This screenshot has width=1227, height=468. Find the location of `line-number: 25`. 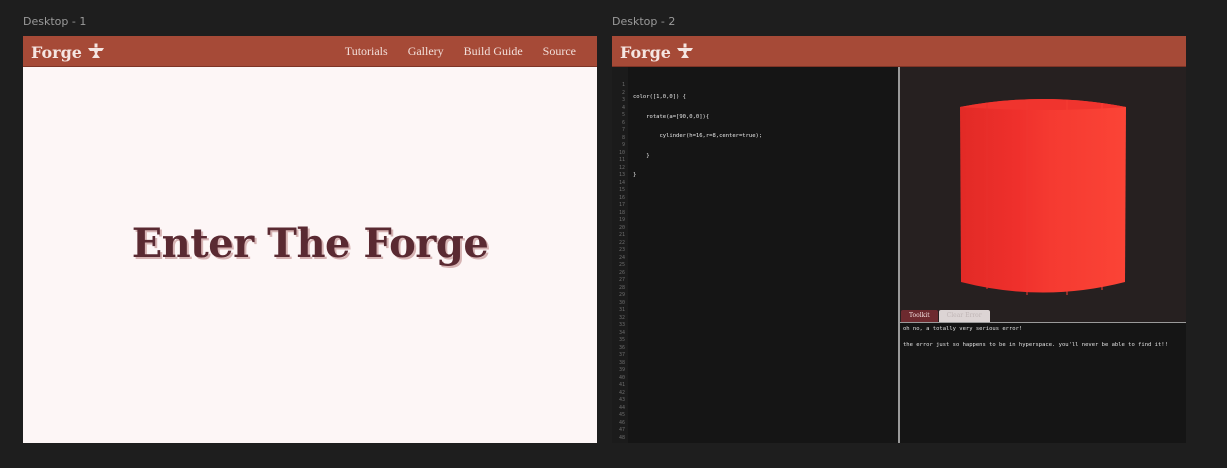

line-number: 25 is located at coordinates (621, 265).